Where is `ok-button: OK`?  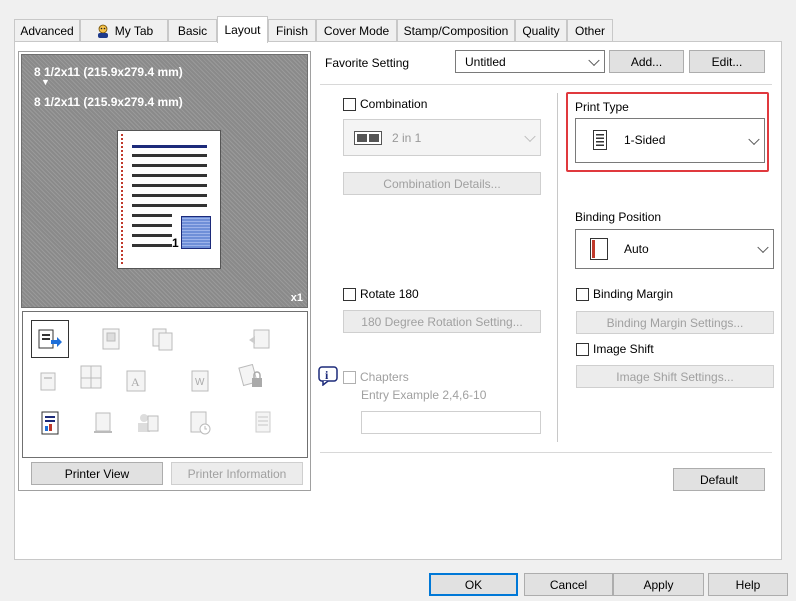
ok-button: OK is located at coordinates (473, 584).